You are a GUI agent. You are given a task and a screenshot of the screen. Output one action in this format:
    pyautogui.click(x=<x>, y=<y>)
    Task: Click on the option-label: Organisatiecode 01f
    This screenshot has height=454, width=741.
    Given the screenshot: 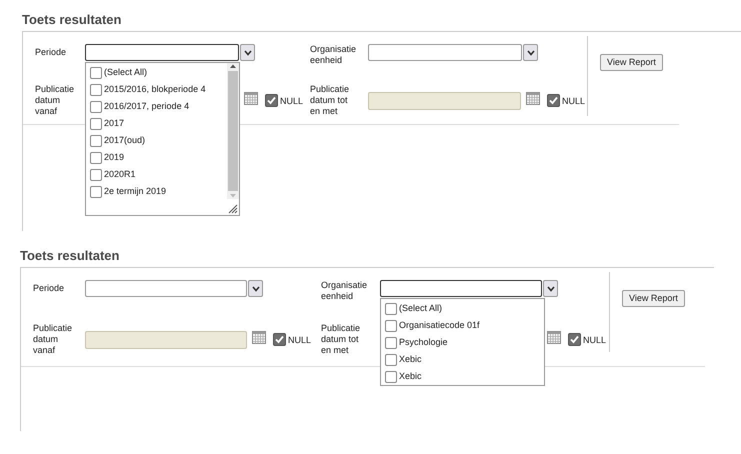 What is the action you would take?
    pyautogui.click(x=439, y=325)
    